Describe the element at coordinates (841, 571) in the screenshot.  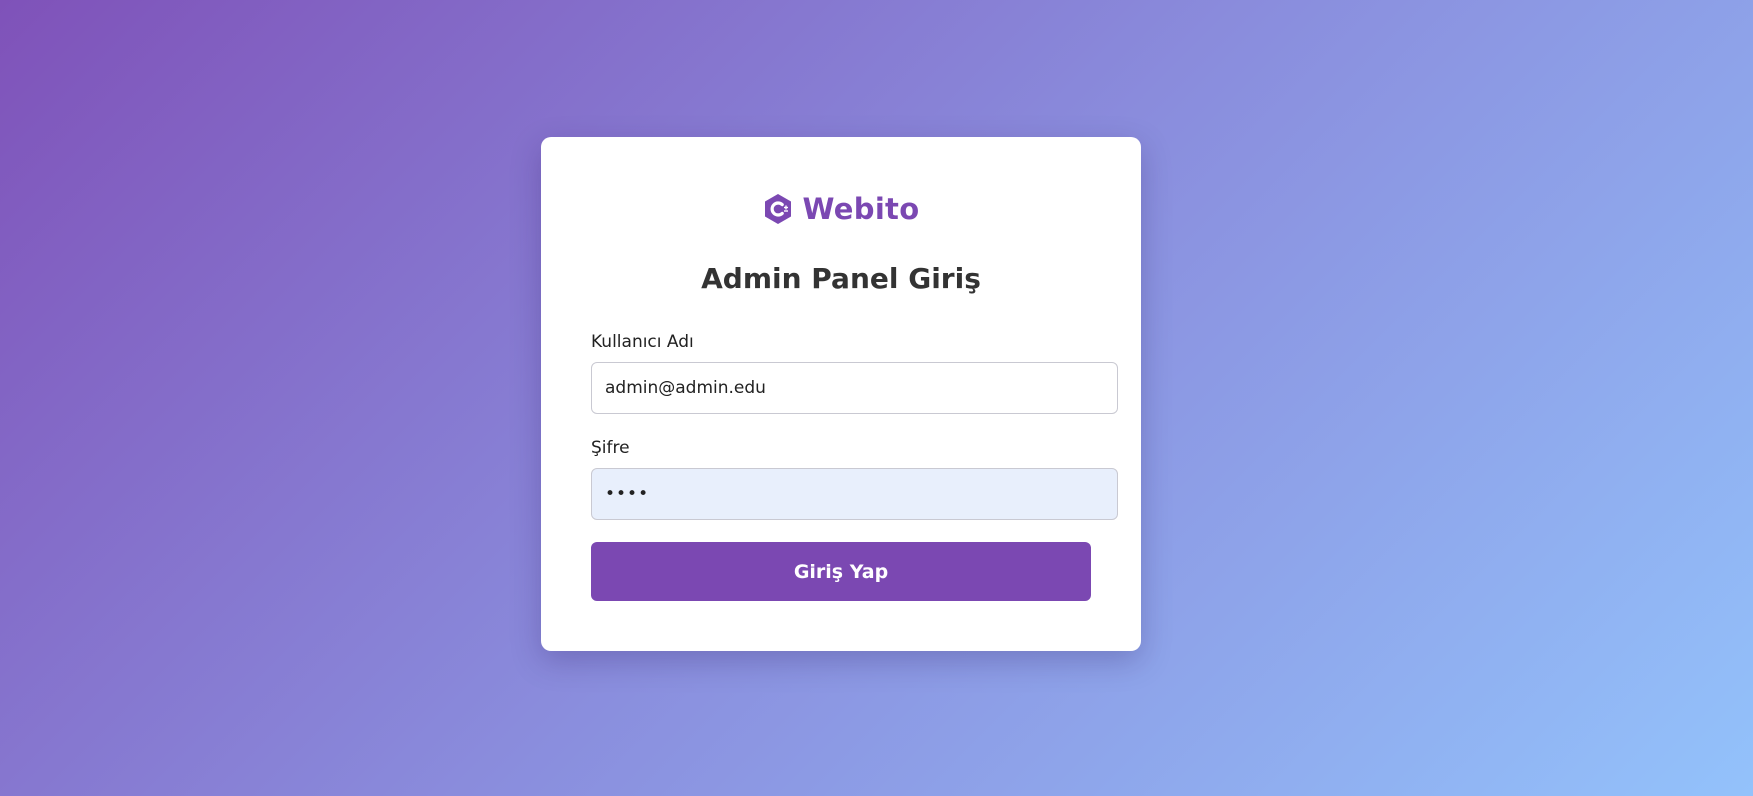
I see `login-button: Giriş Yap` at that location.